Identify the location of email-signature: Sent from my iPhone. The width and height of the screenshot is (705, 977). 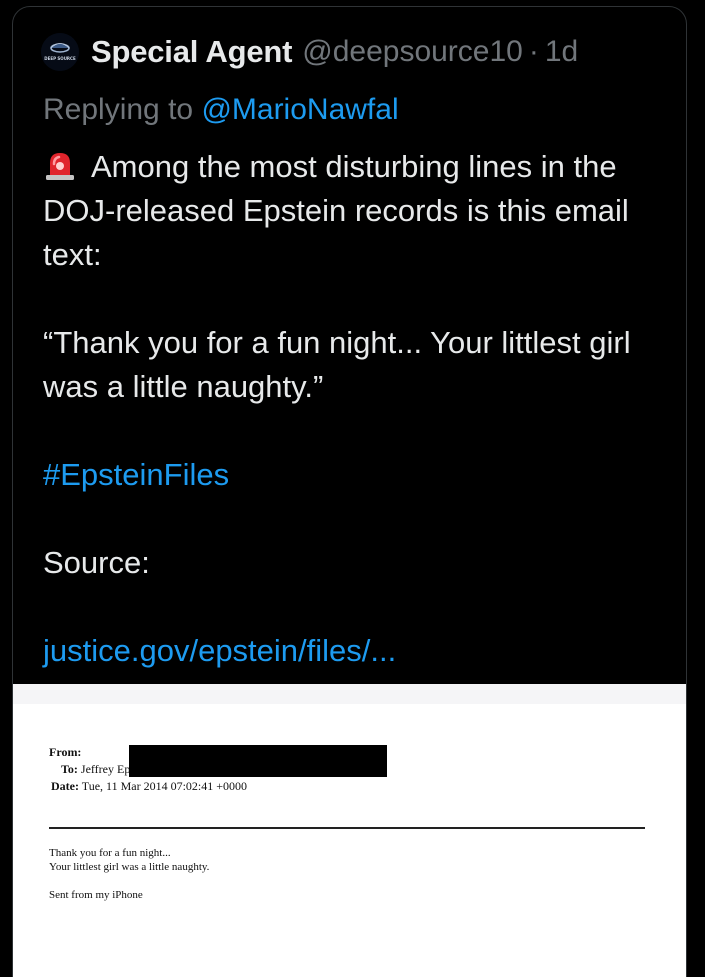
(96, 895).